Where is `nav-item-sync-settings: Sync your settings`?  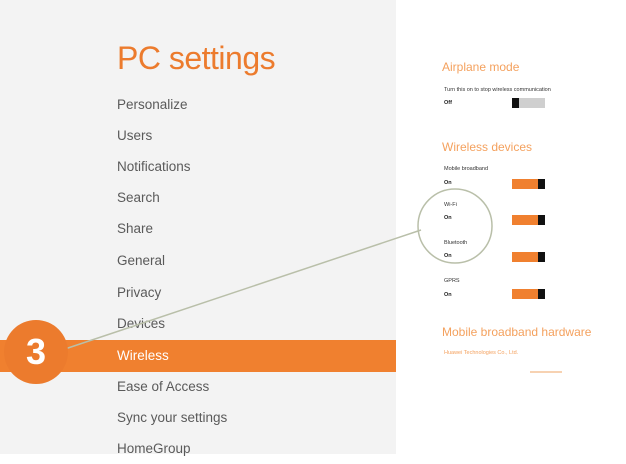
nav-item-sync-settings: Sync your settings is located at coordinates (198, 418).